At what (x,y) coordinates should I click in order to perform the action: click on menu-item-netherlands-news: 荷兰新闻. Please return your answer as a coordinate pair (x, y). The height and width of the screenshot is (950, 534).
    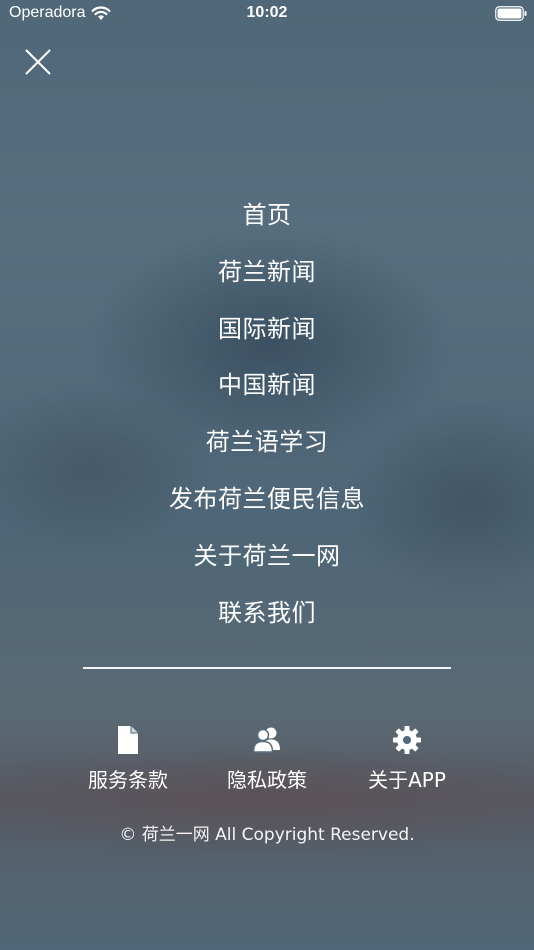
    Looking at the image, I should click on (267, 275).